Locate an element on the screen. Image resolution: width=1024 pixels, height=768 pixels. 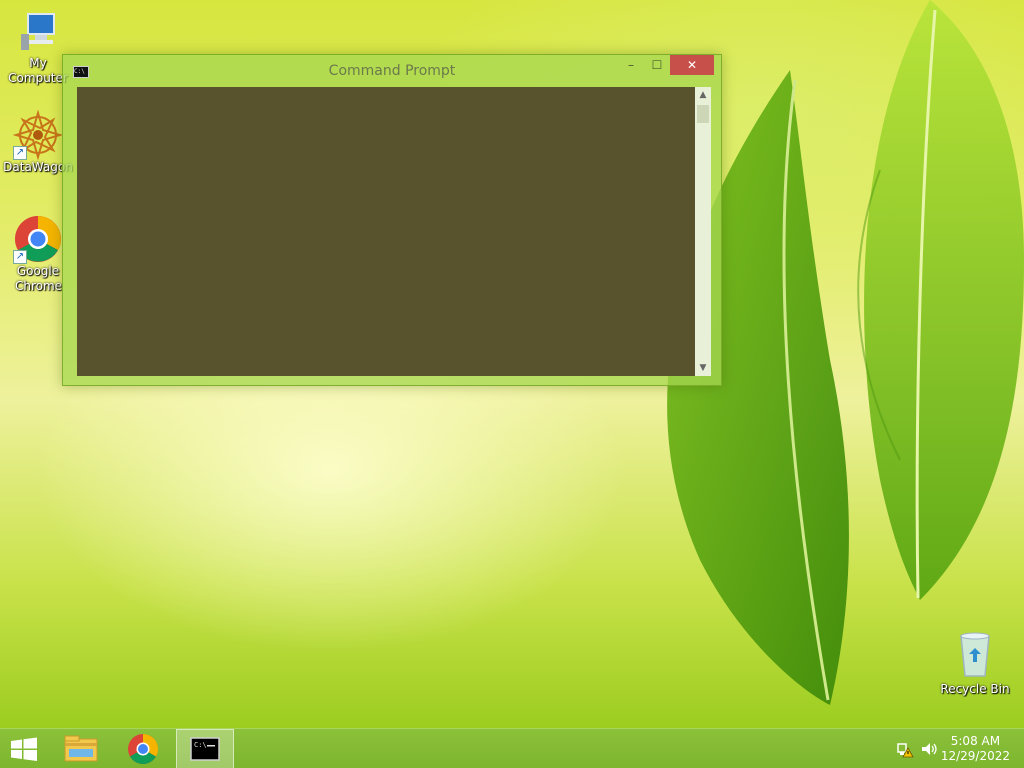
network-warning-icon is located at coordinates (905, 749).